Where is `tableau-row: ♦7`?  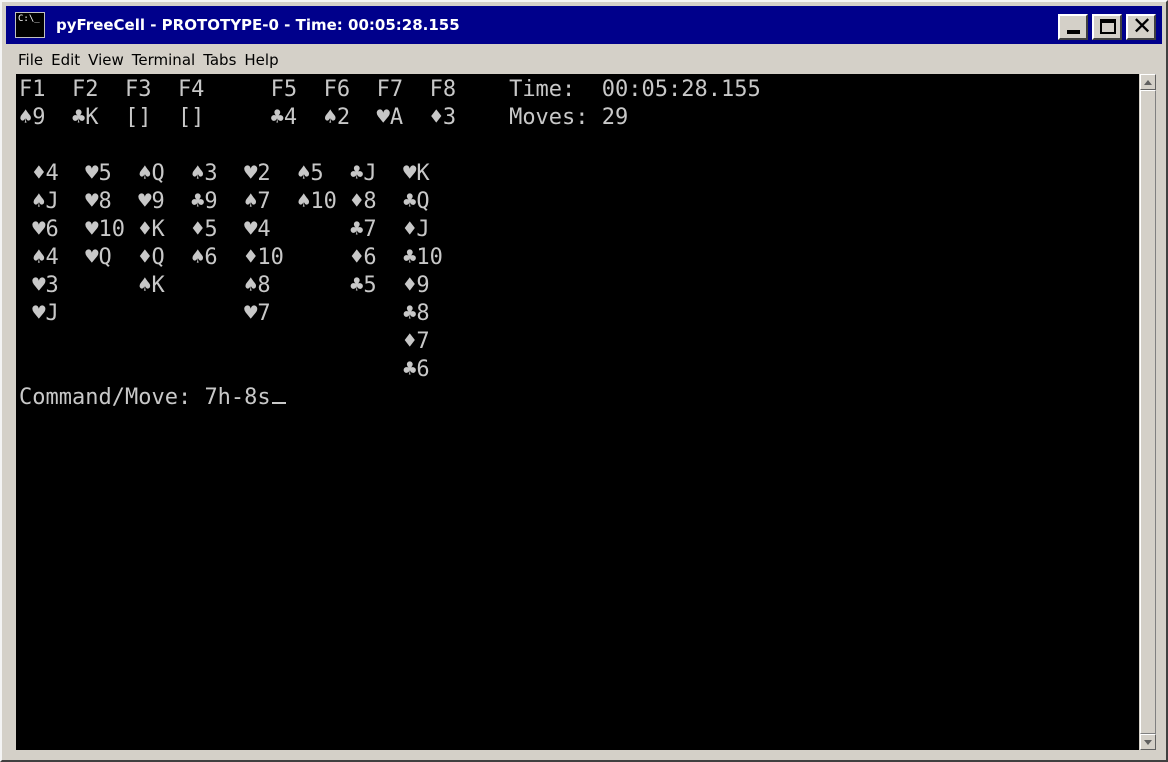 tableau-row: ♦7 is located at coordinates (224, 341).